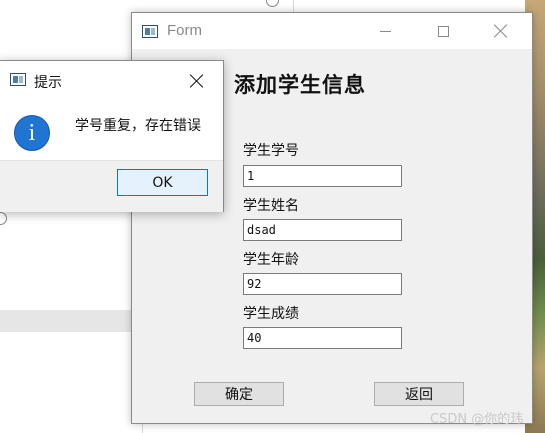  I want to click on maximize-icon, so click(443, 31).